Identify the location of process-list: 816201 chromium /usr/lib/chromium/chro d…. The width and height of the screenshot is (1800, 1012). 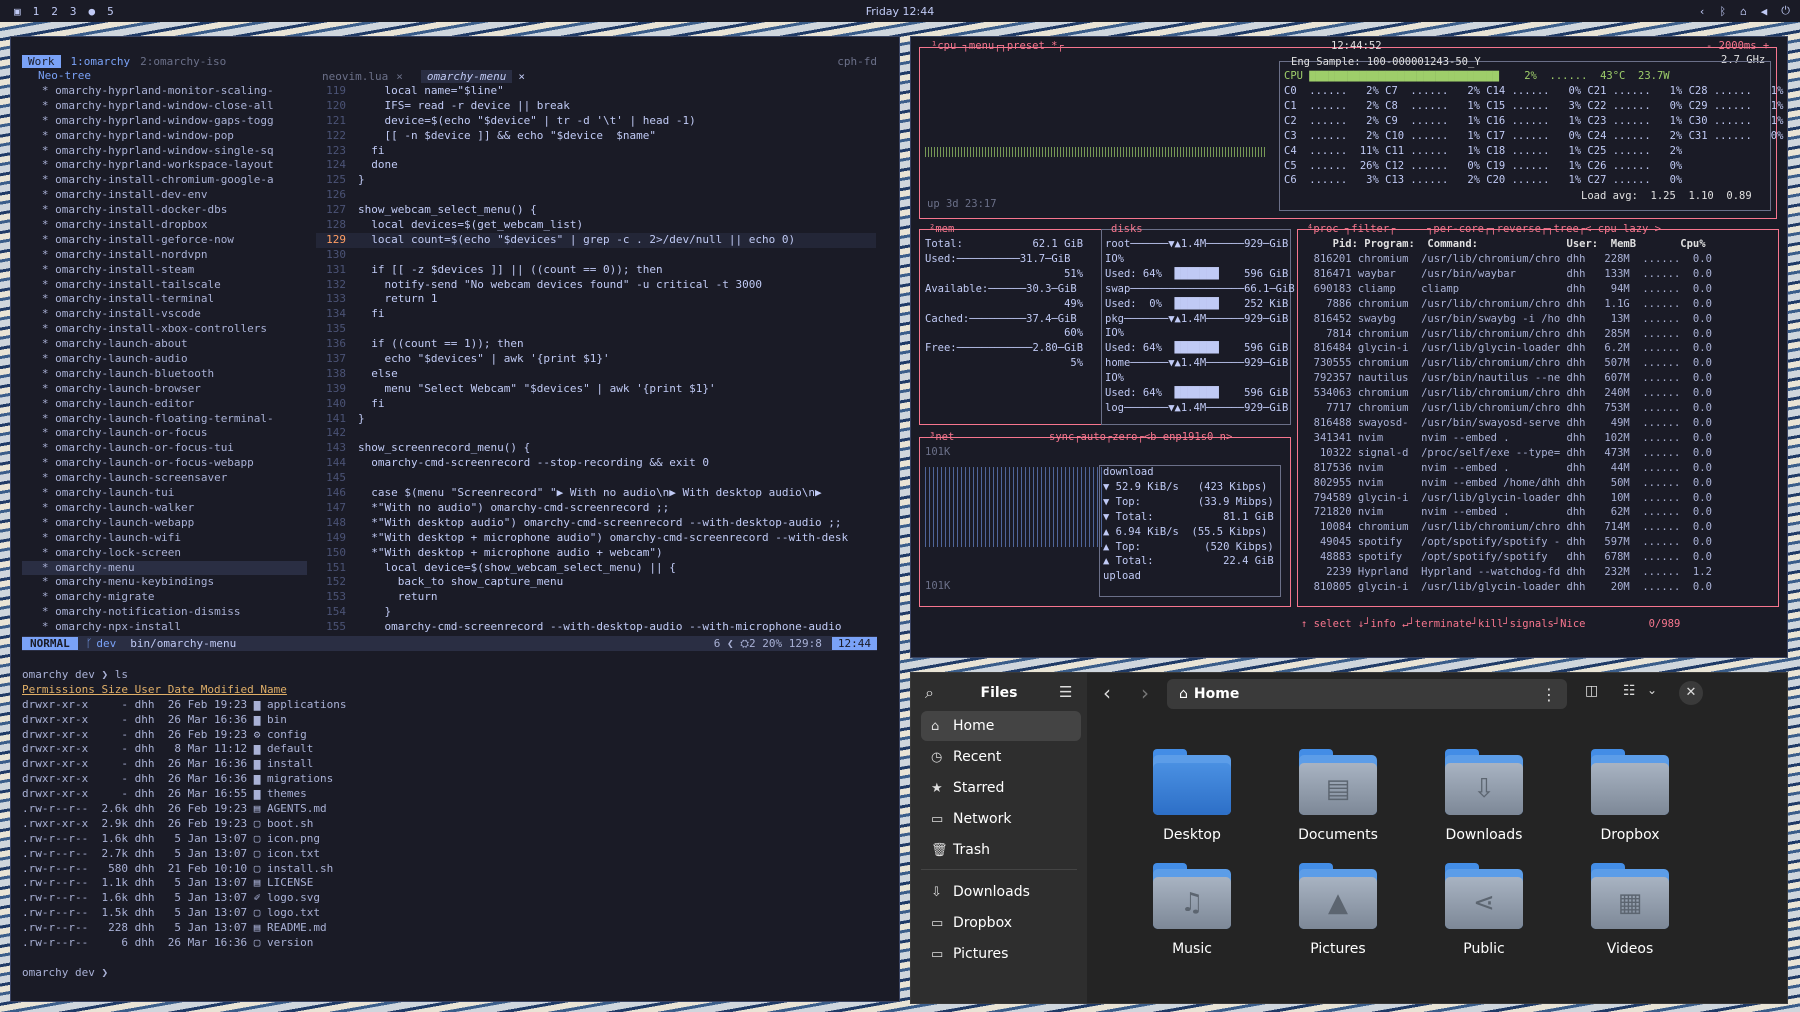
(1506, 423).